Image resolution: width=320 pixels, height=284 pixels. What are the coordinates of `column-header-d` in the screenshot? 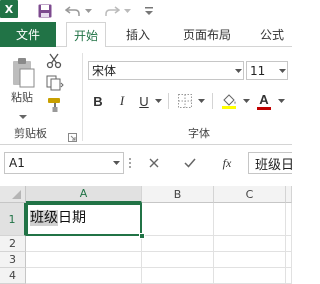 It's located at (289, 194).